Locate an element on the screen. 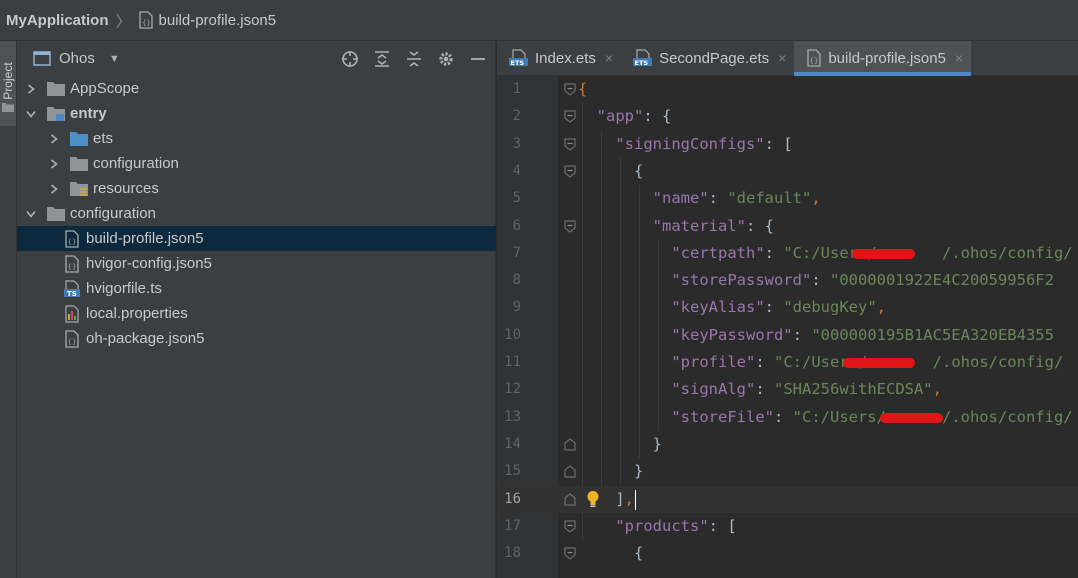 The image size is (1078, 578). code-line: 14 } is located at coordinates (787, 444).